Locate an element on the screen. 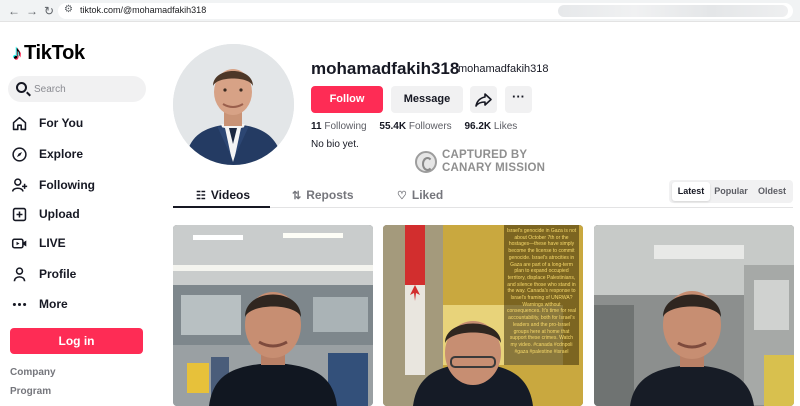 This screenshot has height=406, width=800. followers-count: 55.4K is located at coordinates (392, 126).